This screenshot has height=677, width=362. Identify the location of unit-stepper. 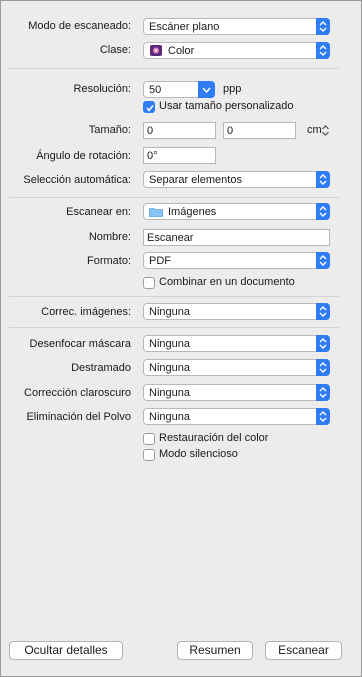
(325, 130).